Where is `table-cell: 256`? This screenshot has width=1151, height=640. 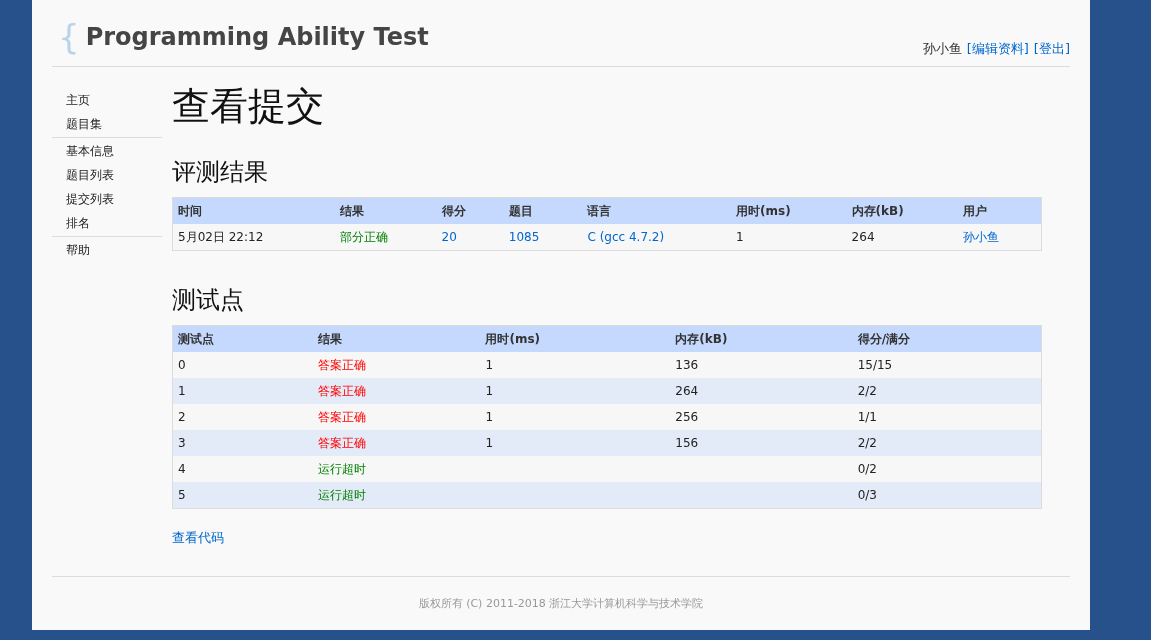 table-cell: 256 is located at coordinates (761, 417).